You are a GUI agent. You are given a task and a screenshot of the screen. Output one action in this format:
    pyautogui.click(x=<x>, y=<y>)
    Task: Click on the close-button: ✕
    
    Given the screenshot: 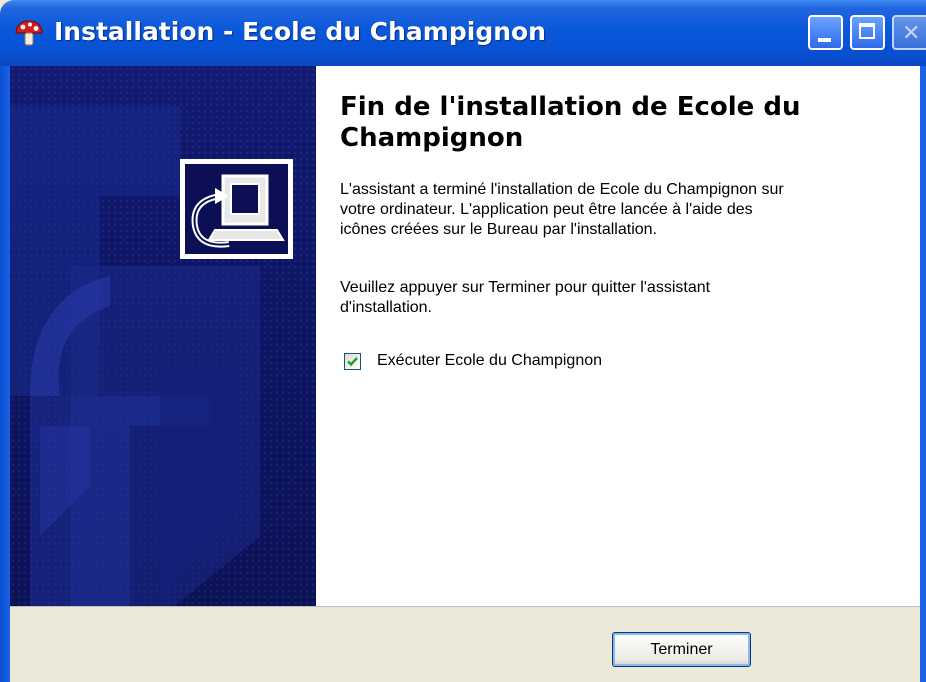 What is the action you would take?
    pyautogui.click(x=909, y=32)
    